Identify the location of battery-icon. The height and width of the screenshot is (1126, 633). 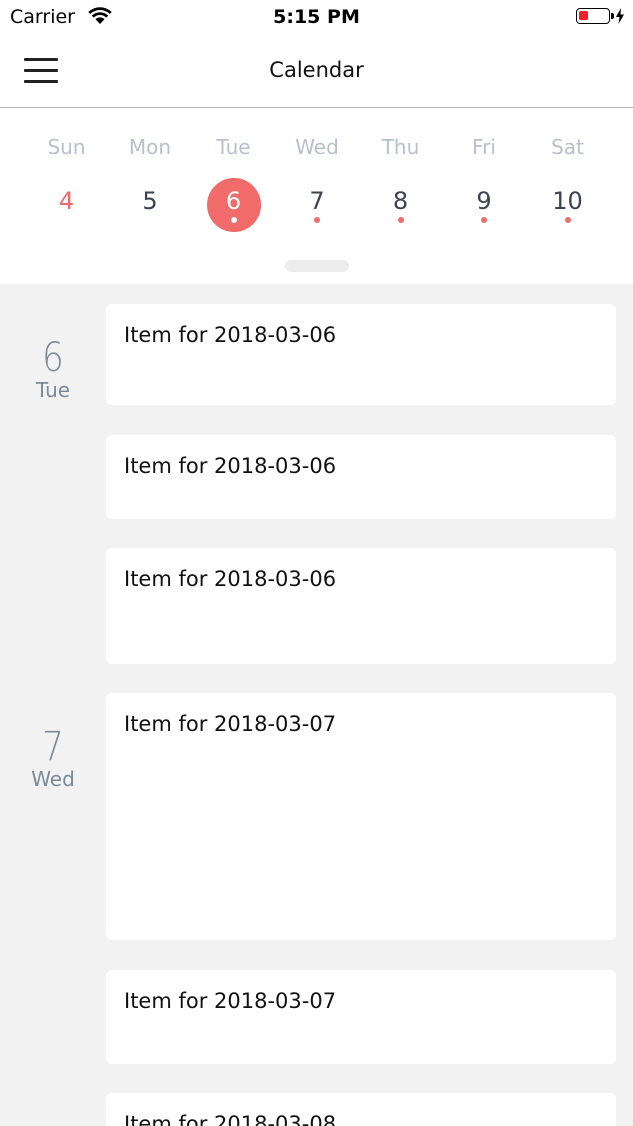
(593, 16).